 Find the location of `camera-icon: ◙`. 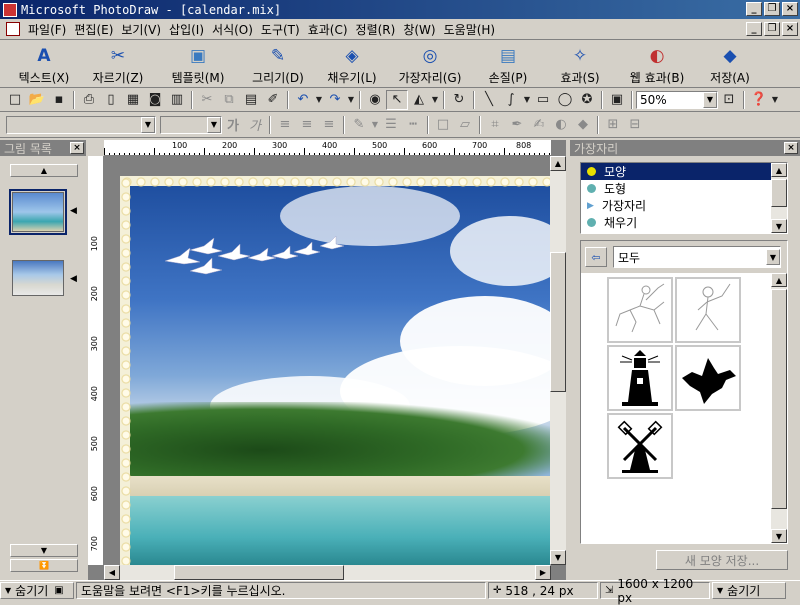

camera-icon: ◙ is located at coordinates (155, 100).